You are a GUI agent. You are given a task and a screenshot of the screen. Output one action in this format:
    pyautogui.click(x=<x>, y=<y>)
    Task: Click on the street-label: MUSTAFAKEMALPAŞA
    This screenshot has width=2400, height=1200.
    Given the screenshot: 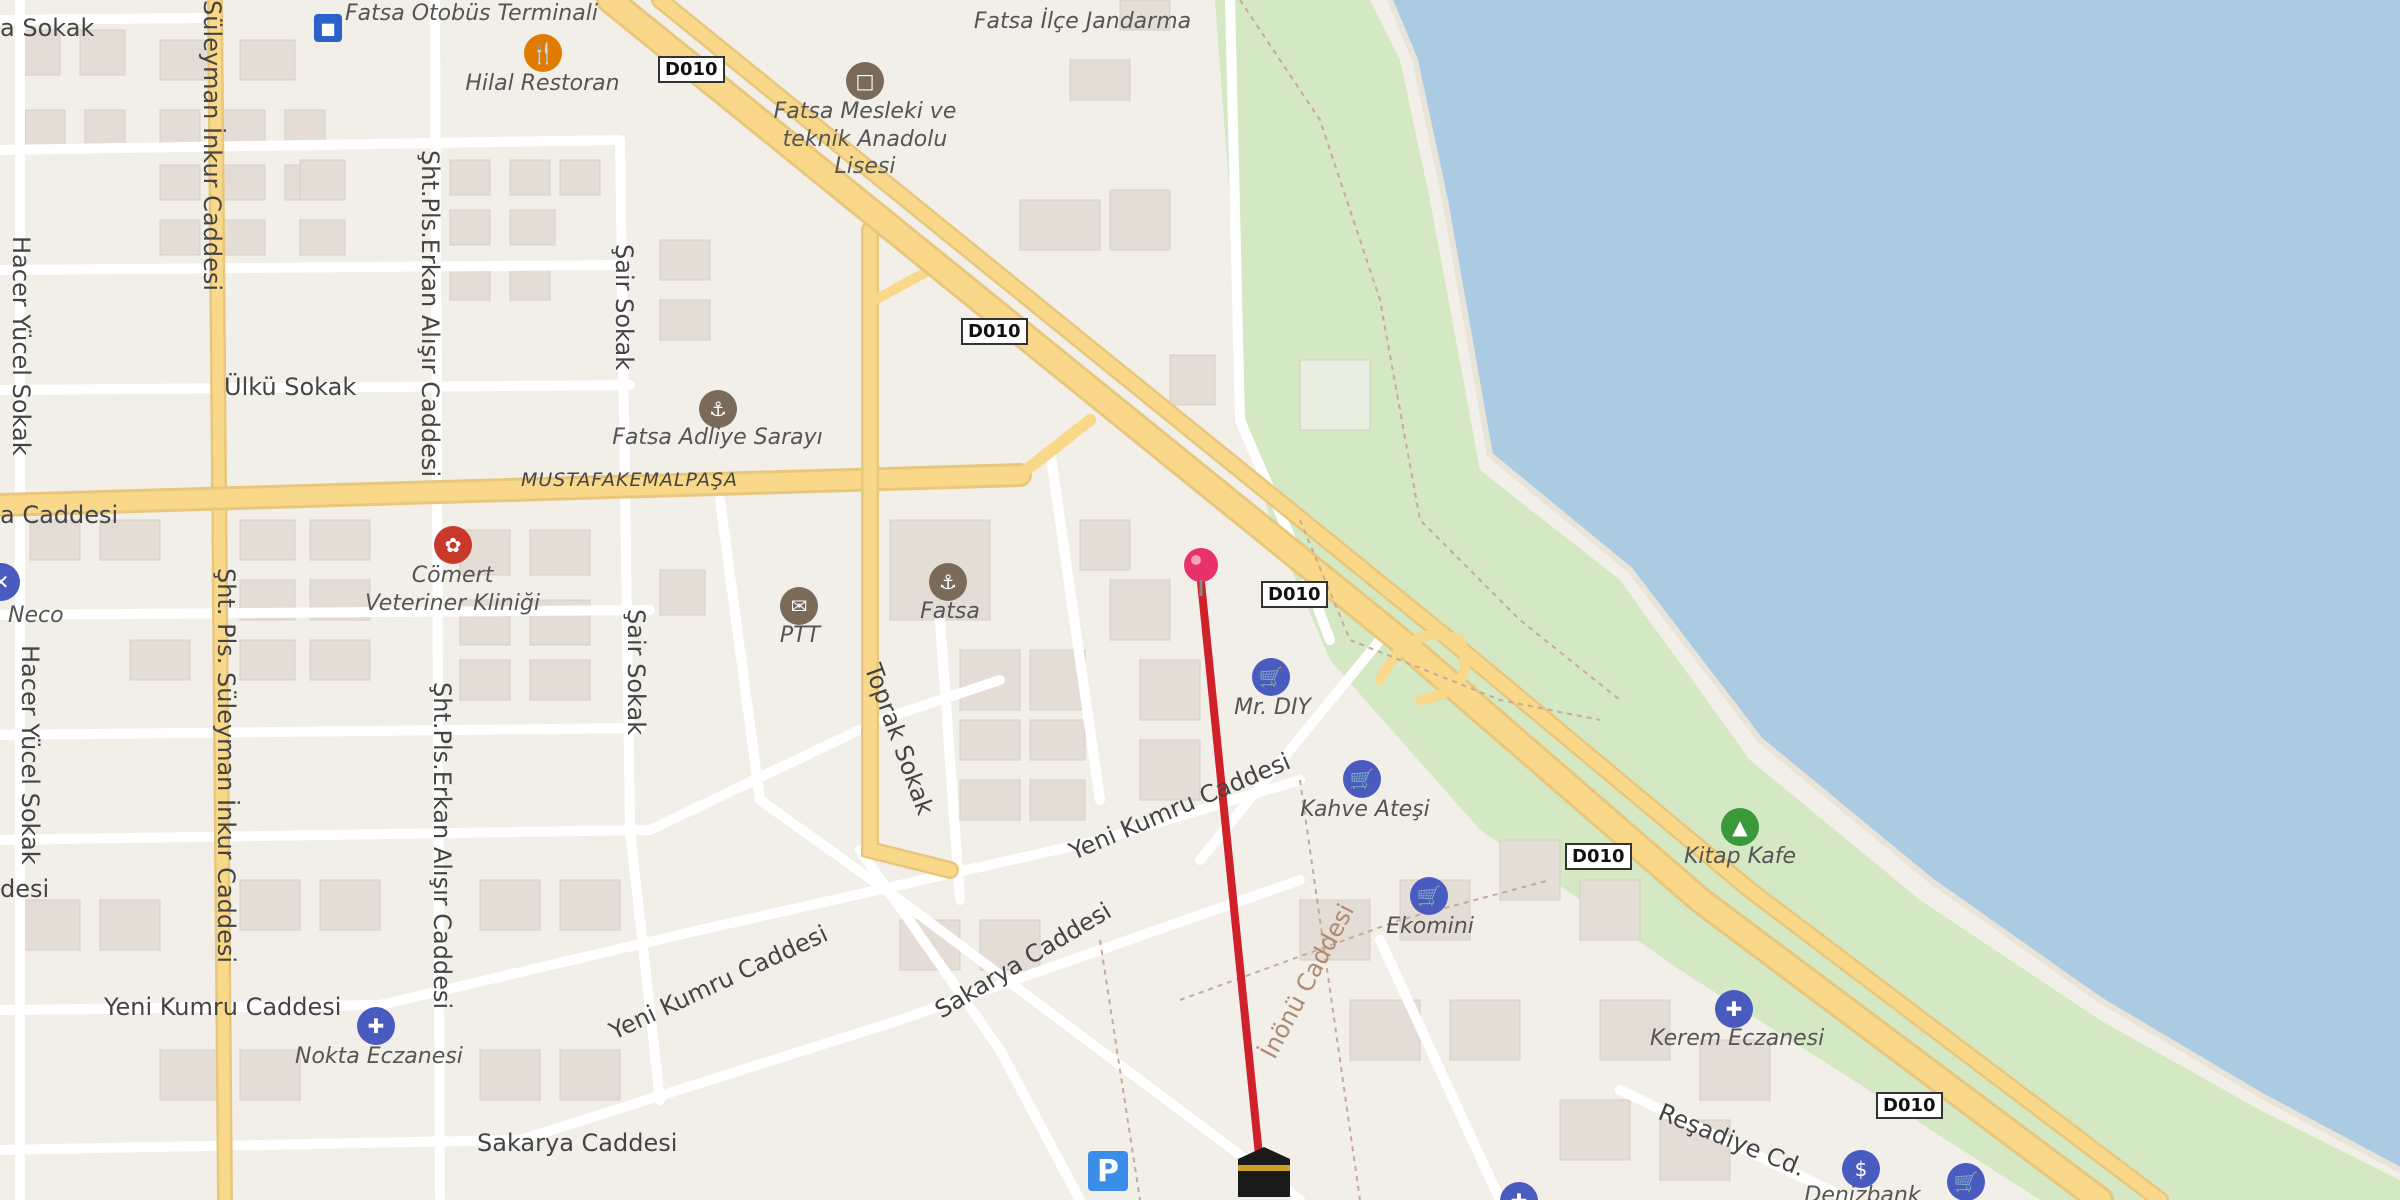 What is the action you would take?
    pyautogui.click(x=630, y=480)
    